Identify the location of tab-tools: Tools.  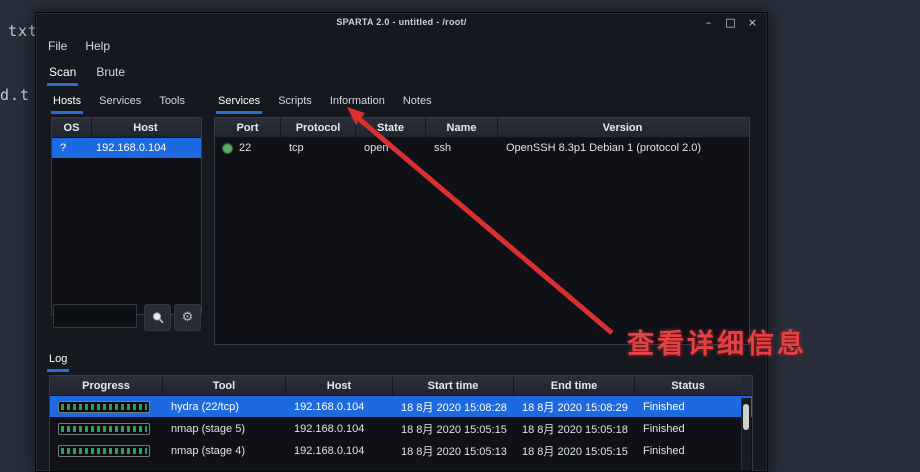
(172, 103).